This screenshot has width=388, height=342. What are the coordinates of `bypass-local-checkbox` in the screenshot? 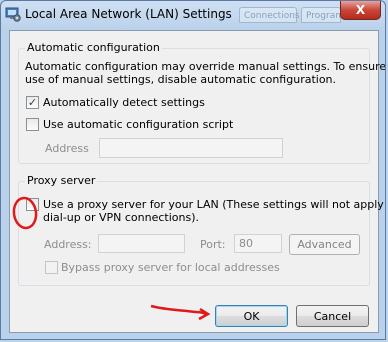 It's located at (51, 267).